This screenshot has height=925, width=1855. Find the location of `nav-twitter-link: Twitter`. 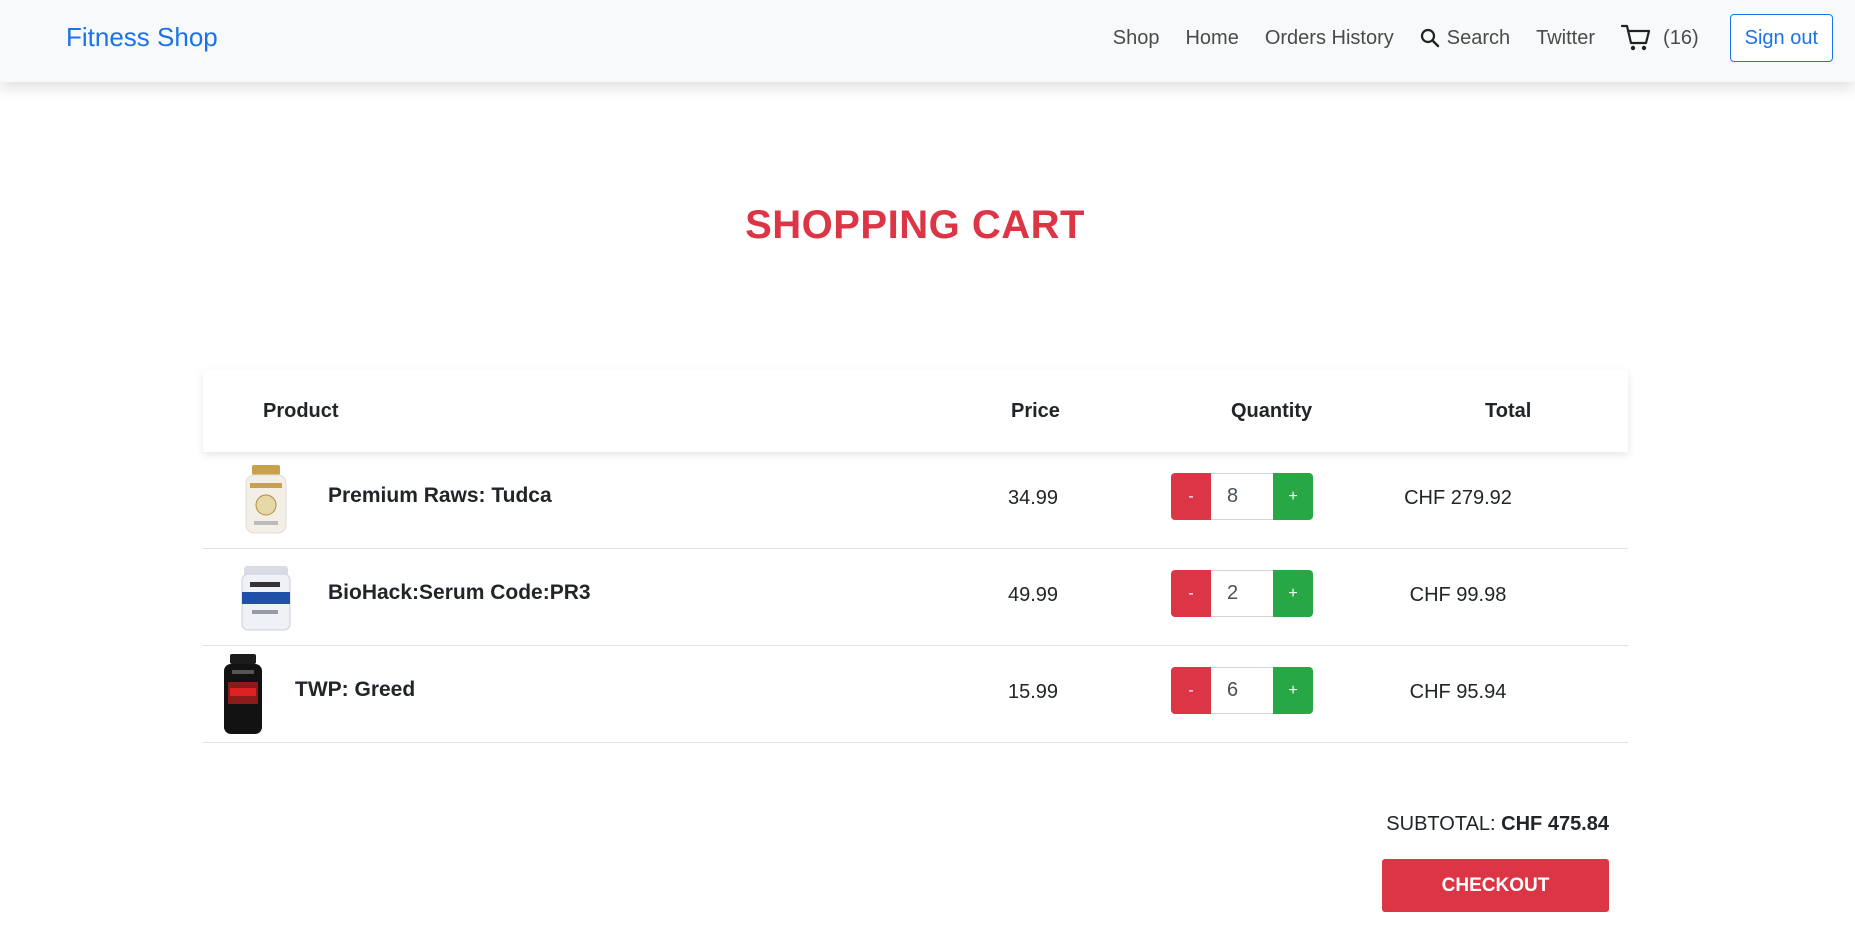

nav-twitter-link: Twitter is located at coordinates (1565, 38).